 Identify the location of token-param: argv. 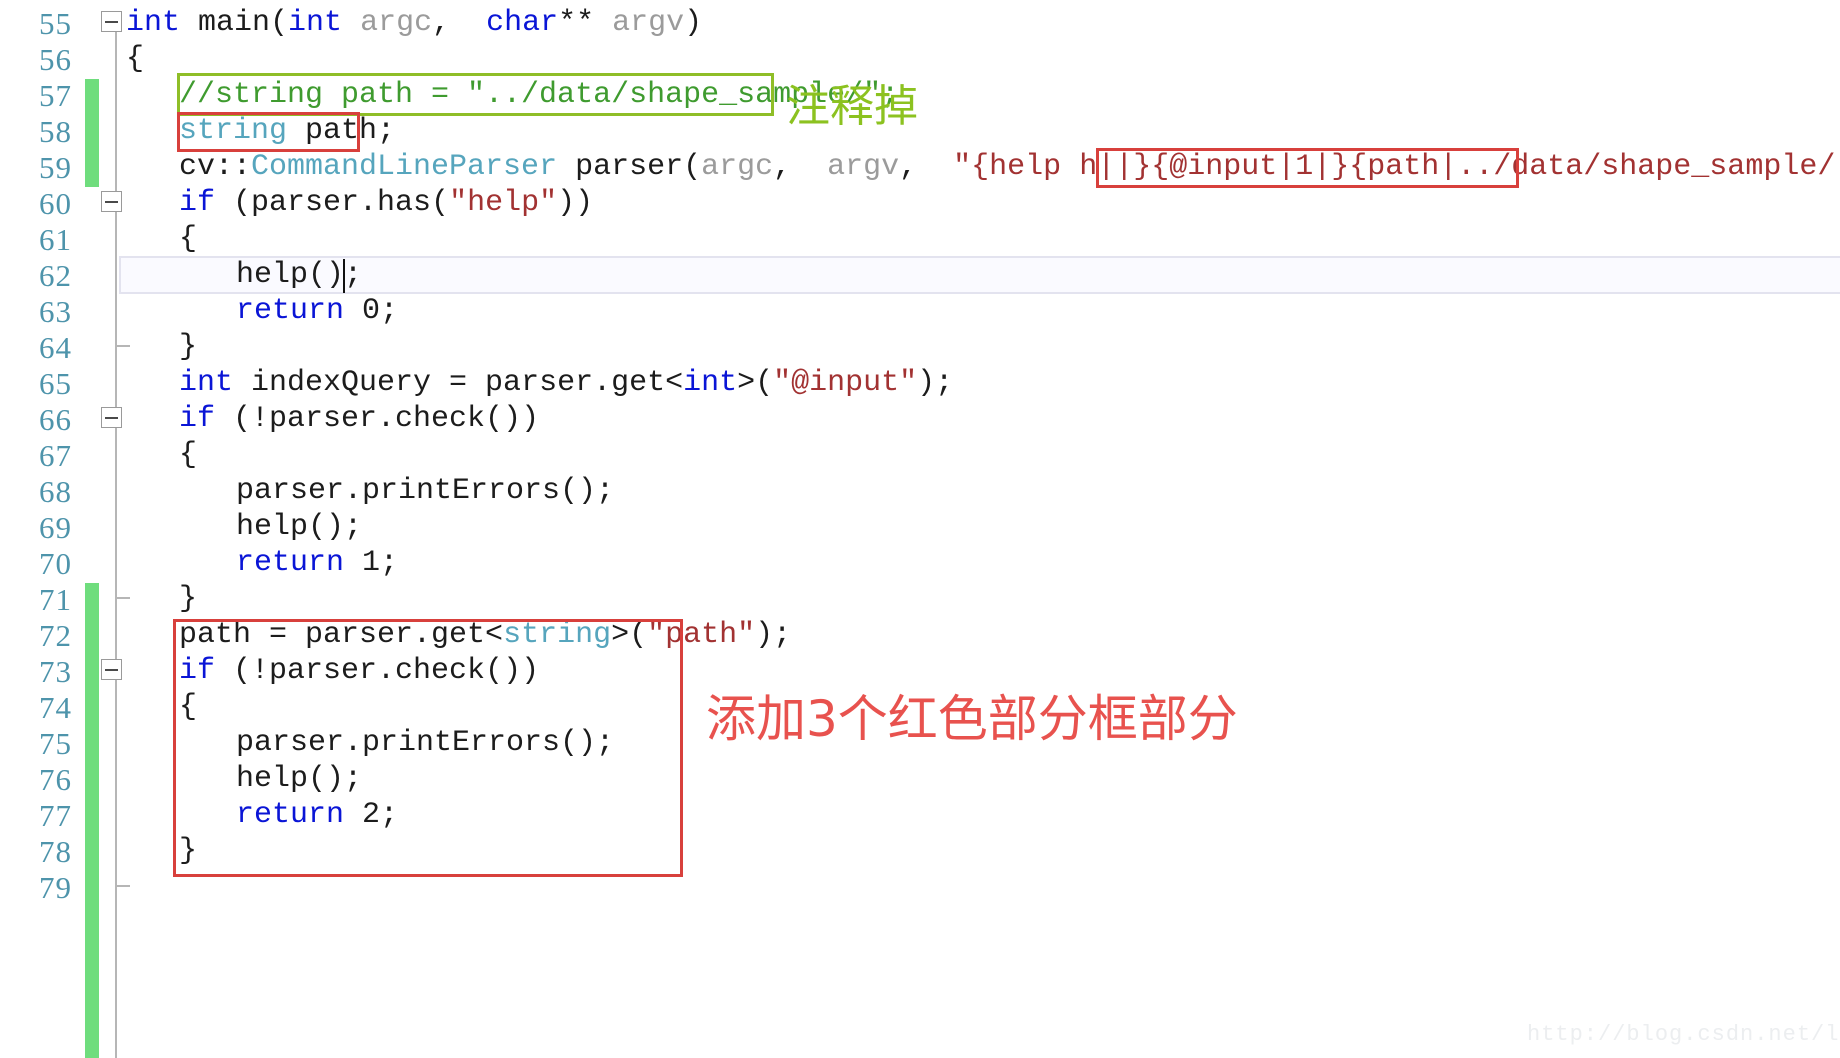
(639, 23).